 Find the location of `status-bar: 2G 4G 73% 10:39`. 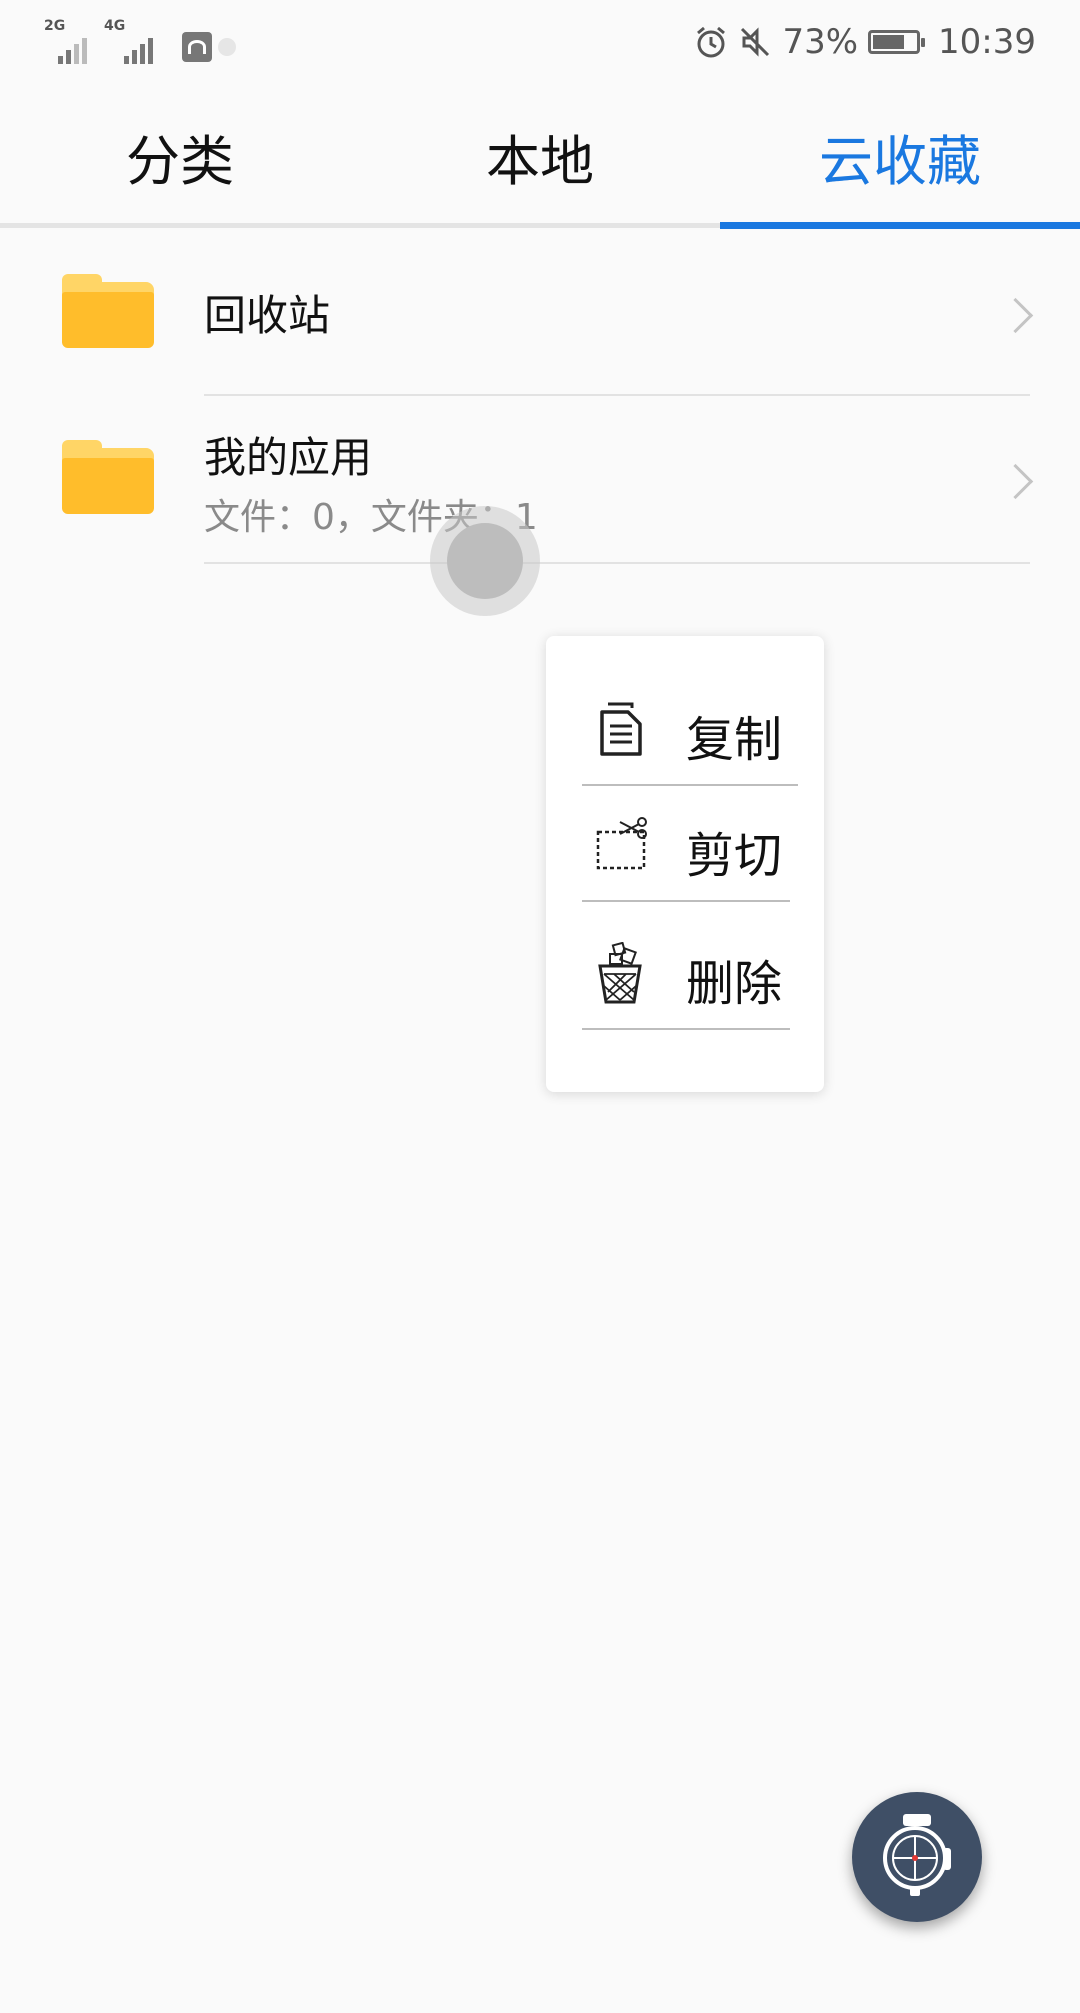

status-bar: 2G 4G 73% 10:39 is located at coordinates (540, 43).